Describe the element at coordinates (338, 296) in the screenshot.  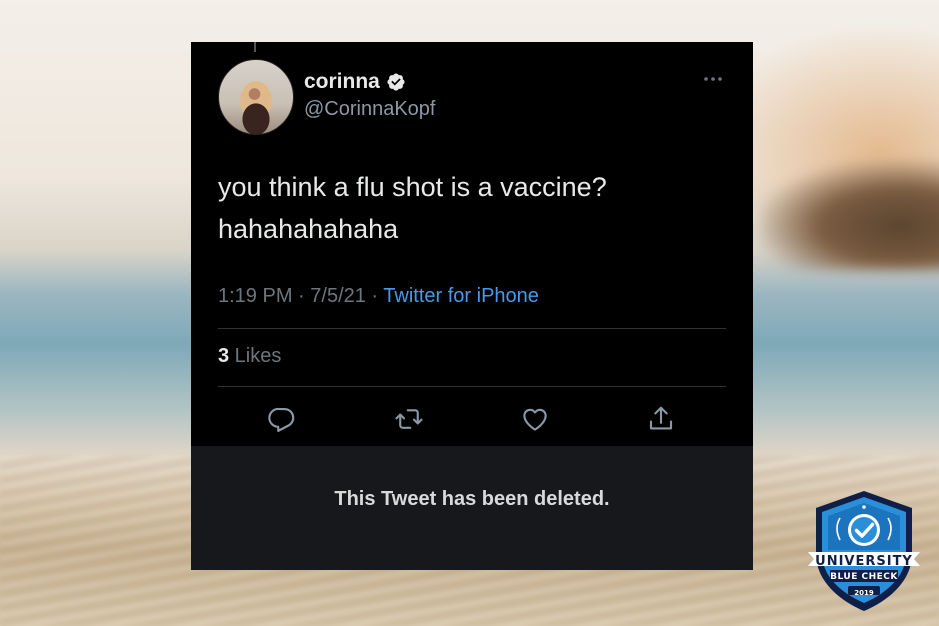
I see `tweet-date: 7/5/21` at that location.